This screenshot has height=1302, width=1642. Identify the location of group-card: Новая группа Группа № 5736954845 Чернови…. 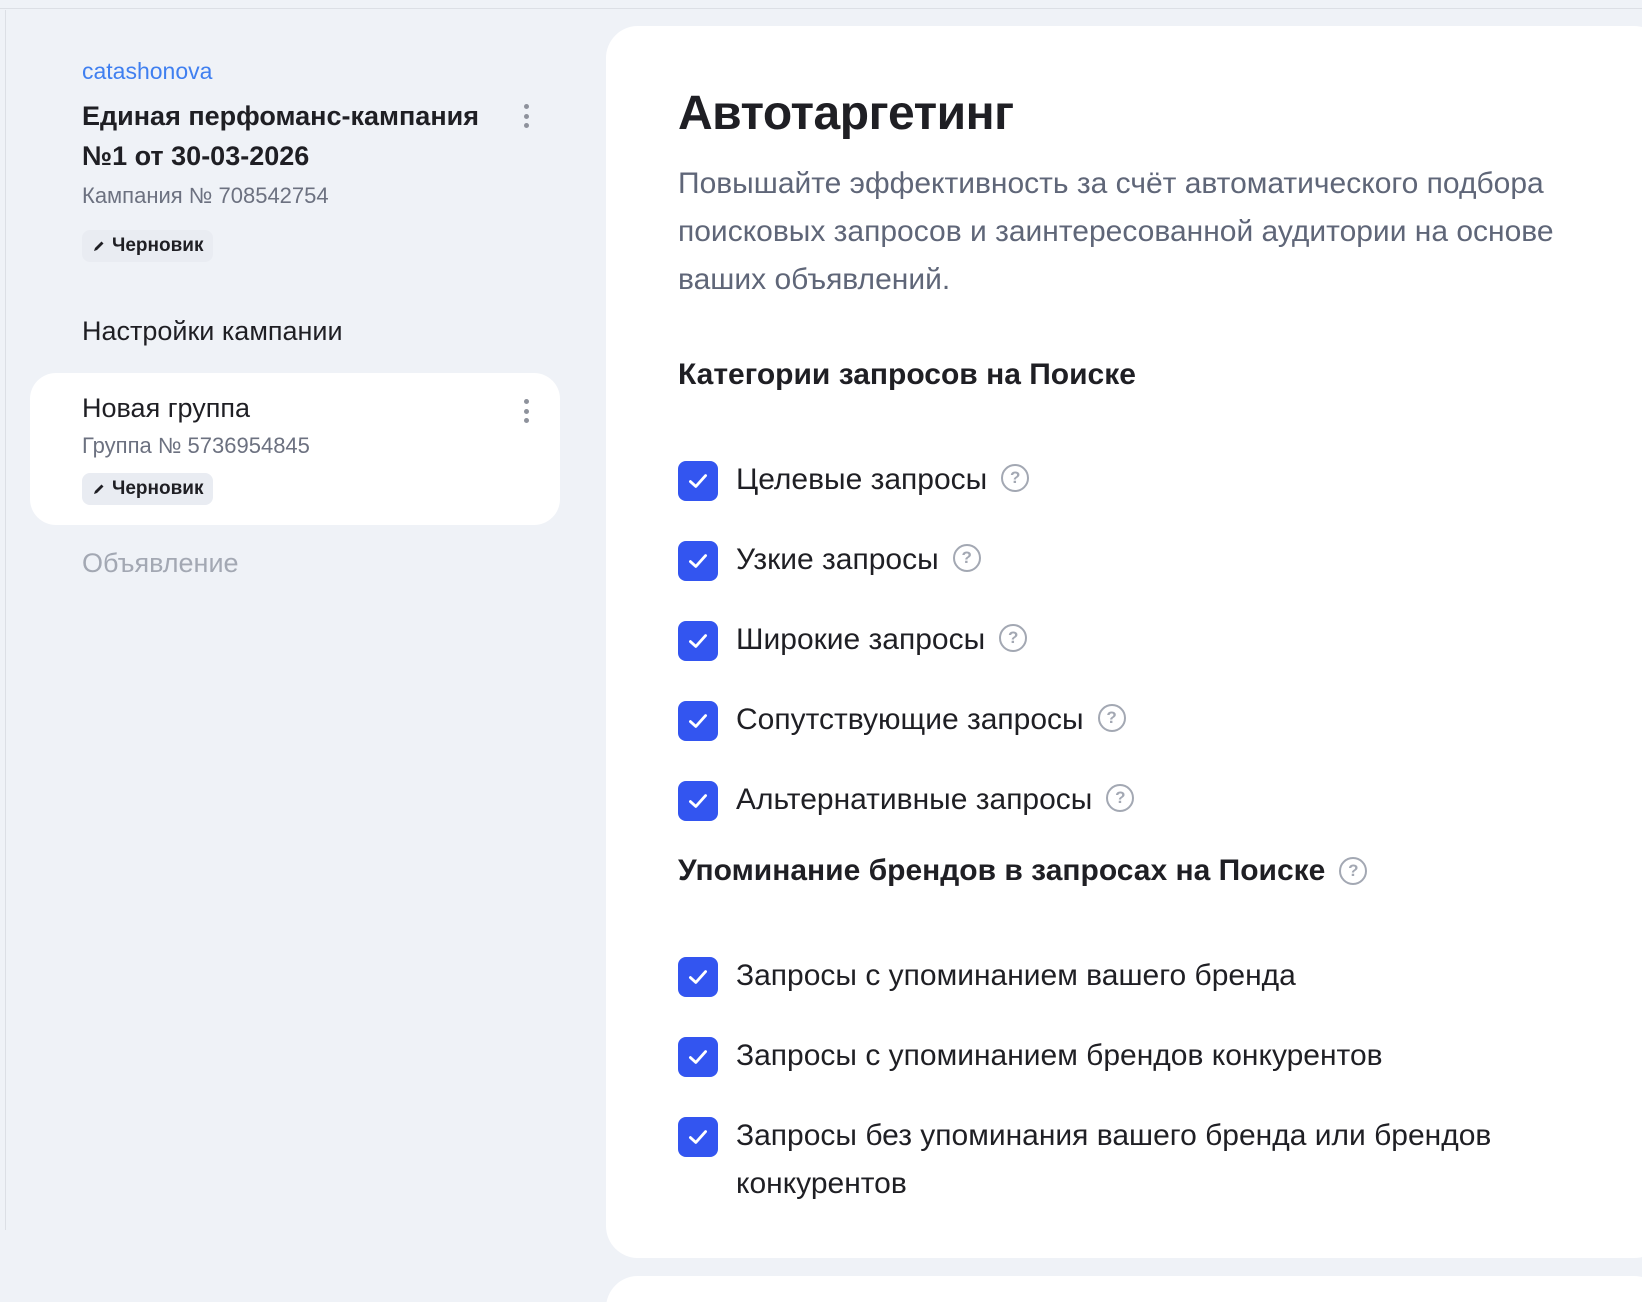
(295, 449).